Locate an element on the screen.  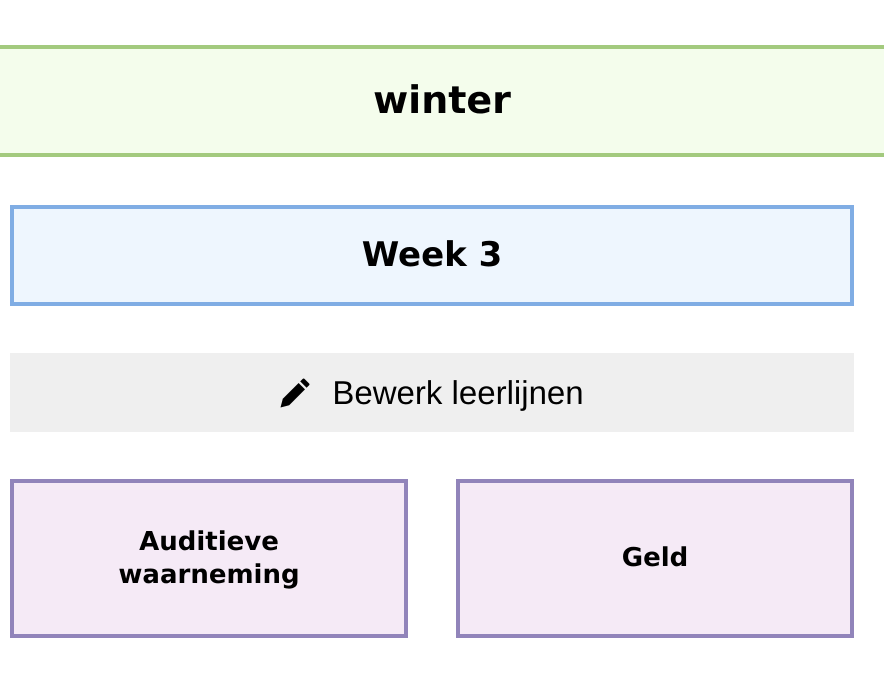
learning-line-title: Auditieve waarneming is located at coordinates (209, 559).